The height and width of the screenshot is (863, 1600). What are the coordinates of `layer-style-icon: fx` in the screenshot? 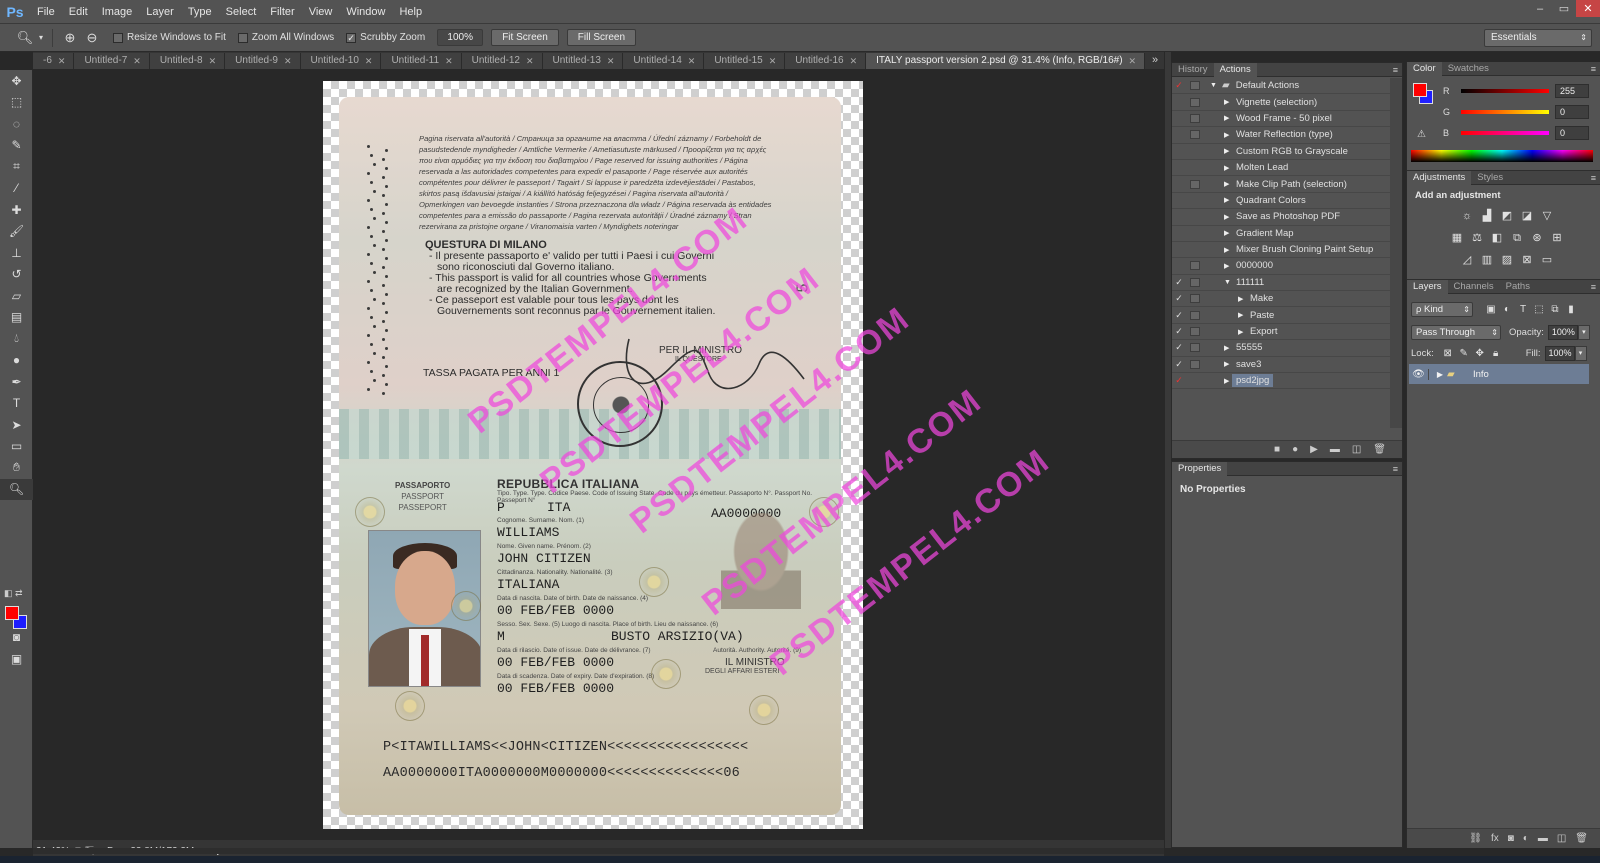 It's located at (1495, 838).